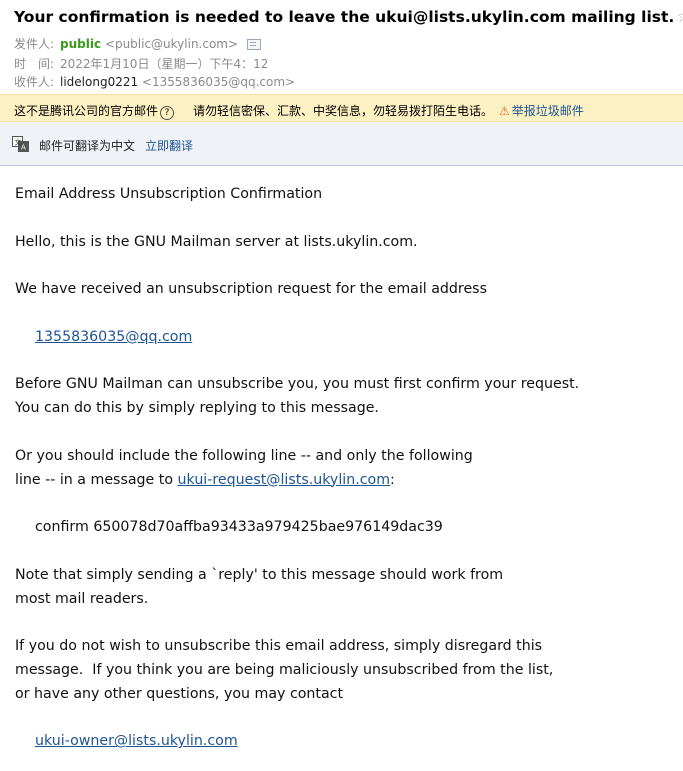 The width and height of the screenshot is (683, 771). What do you see at coordinates (167, 113) in the screenshot?
I see `help-icon: ?` at bounding box center [167, 113].